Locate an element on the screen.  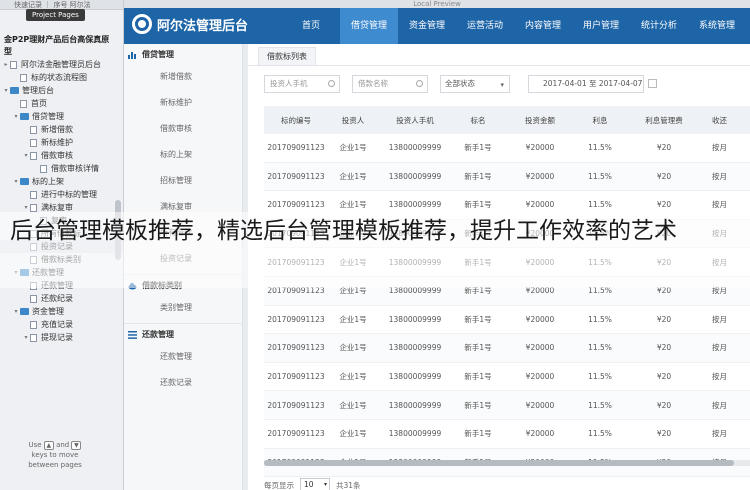
table-cell: 按月 is located at coordinates (719, 377).